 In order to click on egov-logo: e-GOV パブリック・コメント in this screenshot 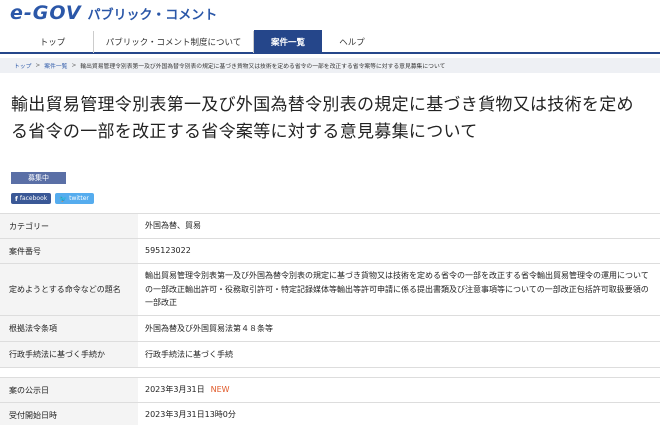, I will do `click(113, 13)`.